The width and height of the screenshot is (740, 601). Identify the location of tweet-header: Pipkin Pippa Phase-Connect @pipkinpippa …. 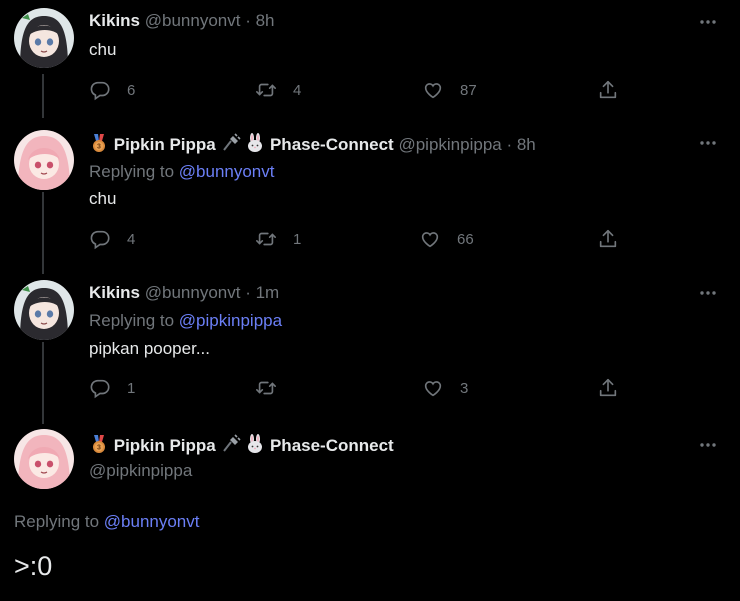
(312, 144).